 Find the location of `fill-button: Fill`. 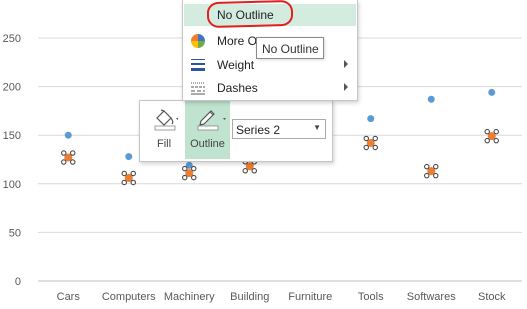

fill-button: Fill is located at coordinates (164, 130).